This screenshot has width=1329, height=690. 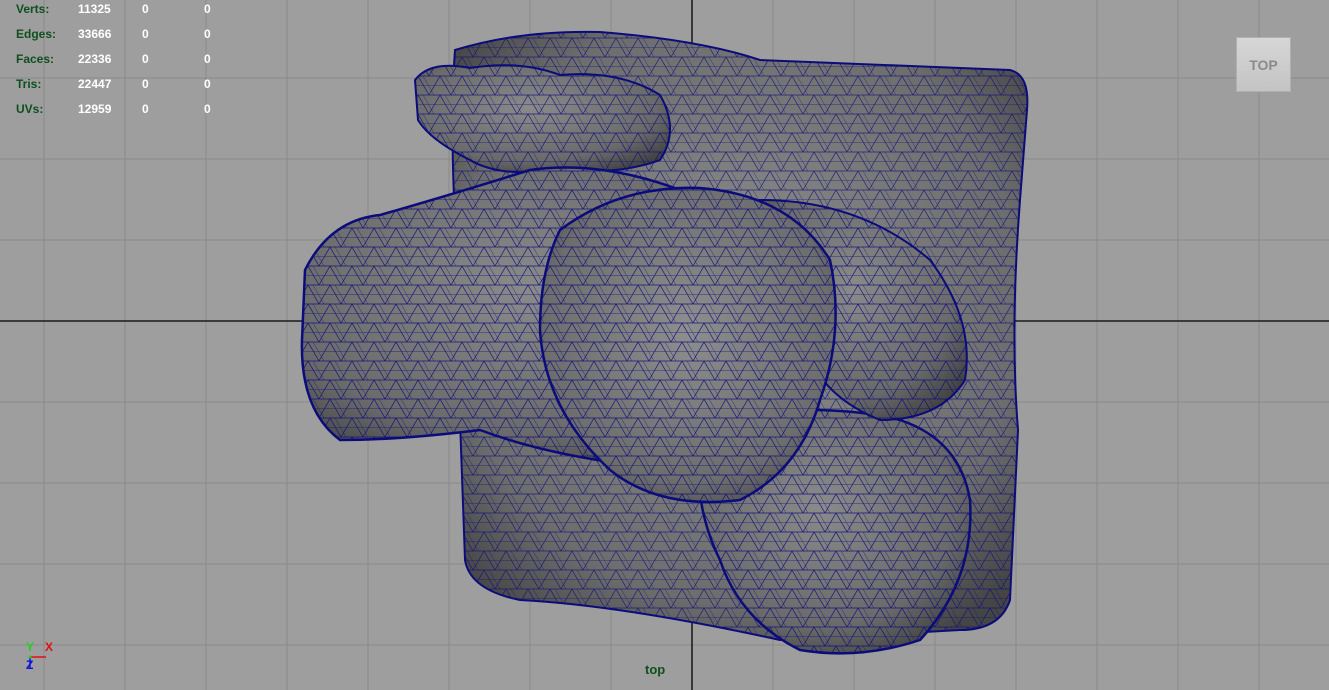 I want to click on axis-z-label: Z, so click(x=30, y=665).